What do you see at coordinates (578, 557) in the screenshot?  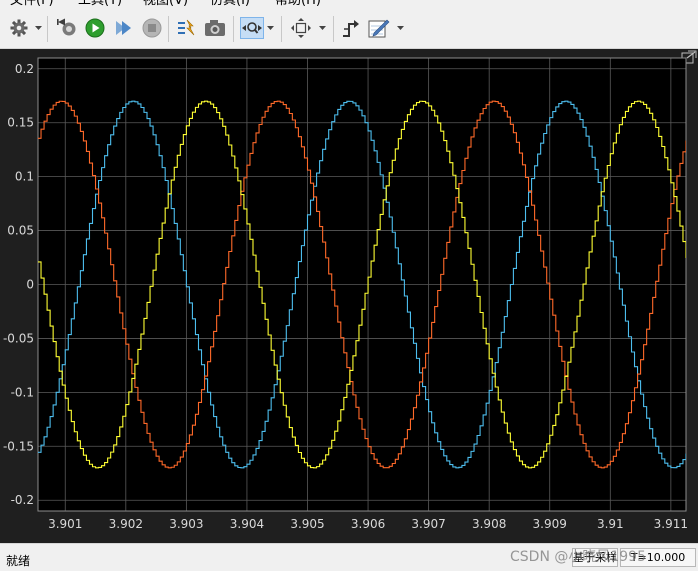 I see `watermark: CSDN @小晓风1995` at bounding box center [578, 557].